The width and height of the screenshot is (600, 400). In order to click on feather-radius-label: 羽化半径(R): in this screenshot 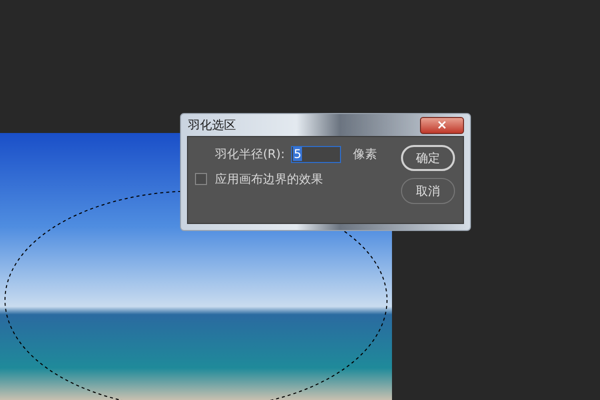, I will do `click(250, 154)`.